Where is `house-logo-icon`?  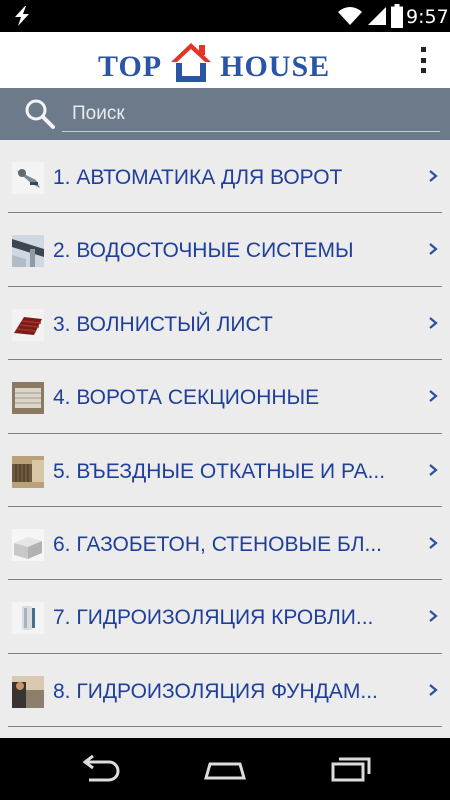 house-logo-icon is located at coordinates (191, 62).